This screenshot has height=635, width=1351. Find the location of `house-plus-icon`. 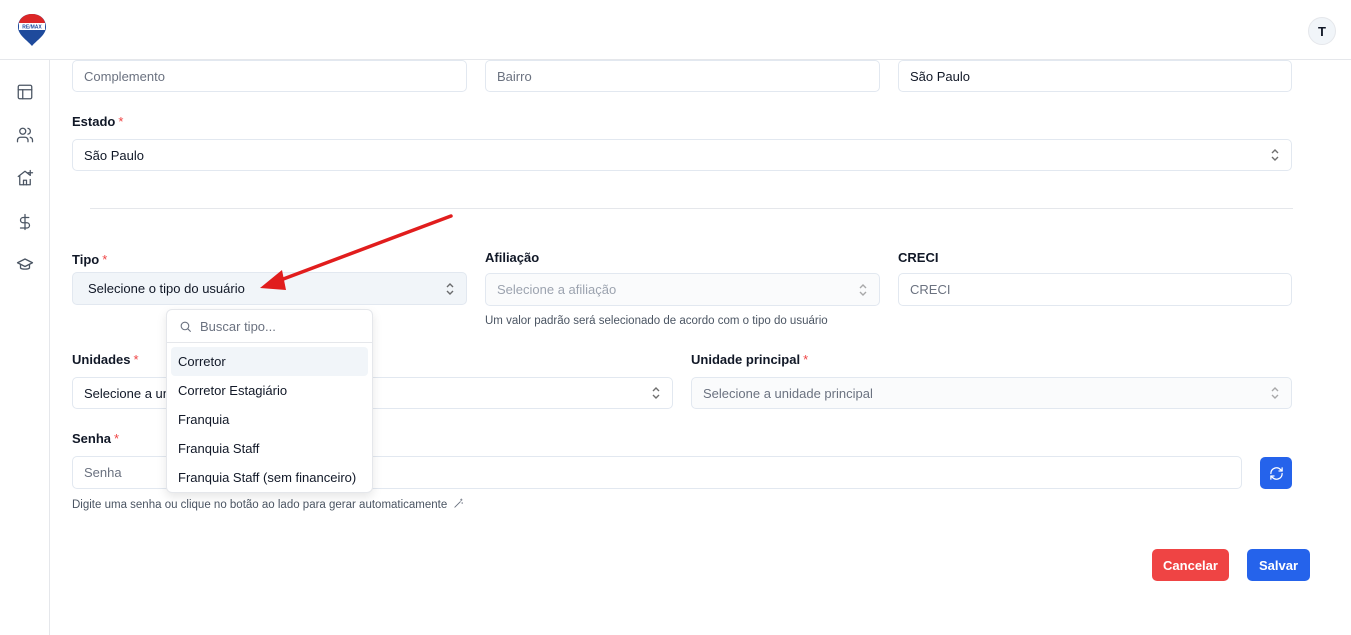

house-plus-icon is located at coordinates (25, 178).